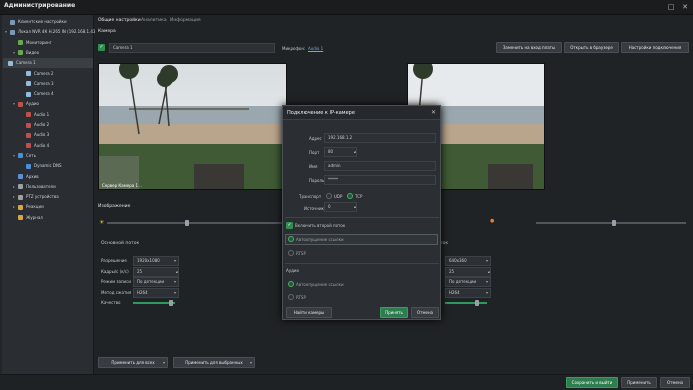  I want to click on cancel-button: Отмена, so click(675, 382).